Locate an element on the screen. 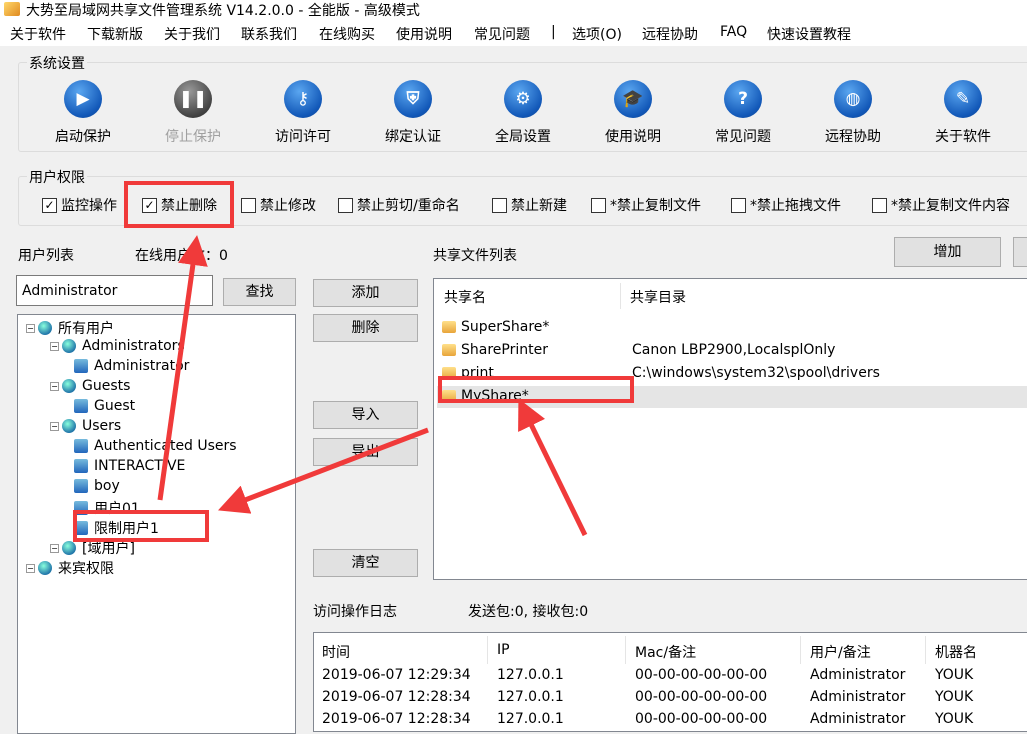 The height and width of the screenshot is (734, 1027). tool-graduation-cap-button: 🎓 使用说明 is located at coordinates (633, 113).